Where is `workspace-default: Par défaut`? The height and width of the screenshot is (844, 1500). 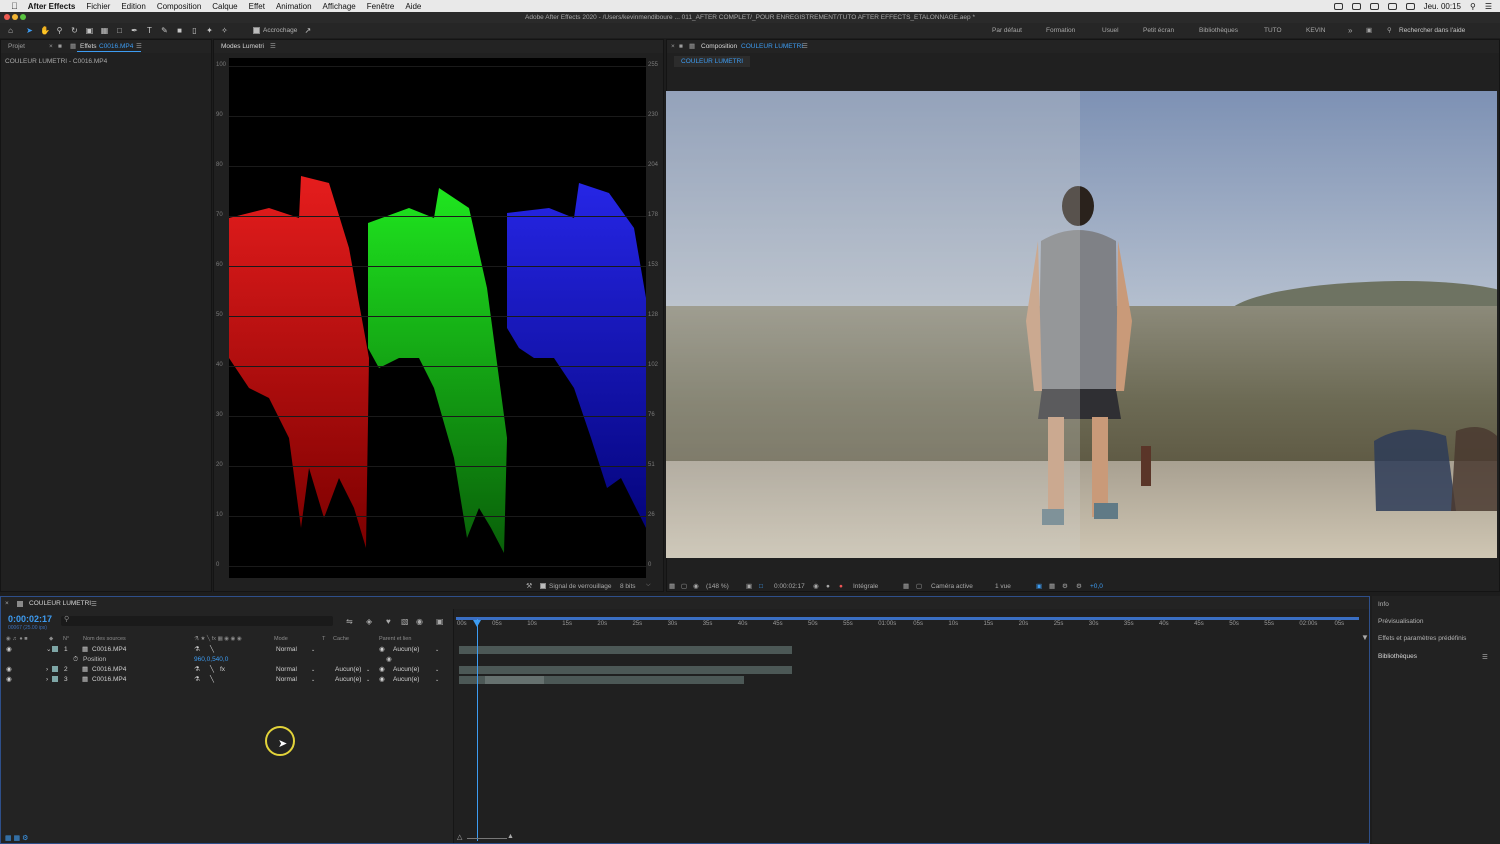 workspace-default: Par défaut is located at coordinates (1007, 30).